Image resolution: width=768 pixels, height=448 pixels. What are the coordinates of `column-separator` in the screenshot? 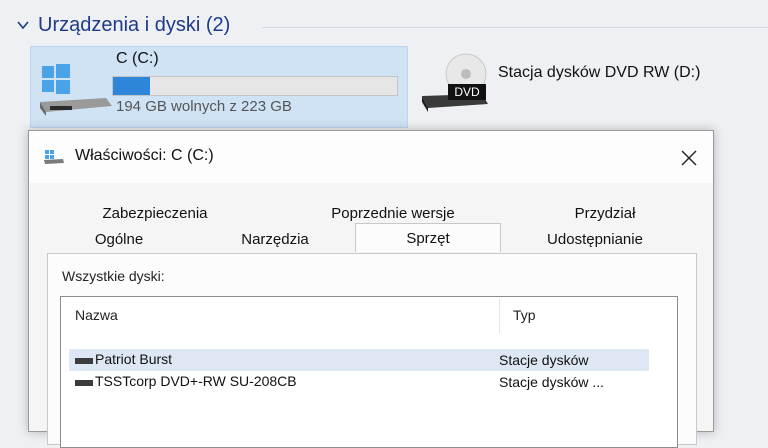 It's located at (499, 316).